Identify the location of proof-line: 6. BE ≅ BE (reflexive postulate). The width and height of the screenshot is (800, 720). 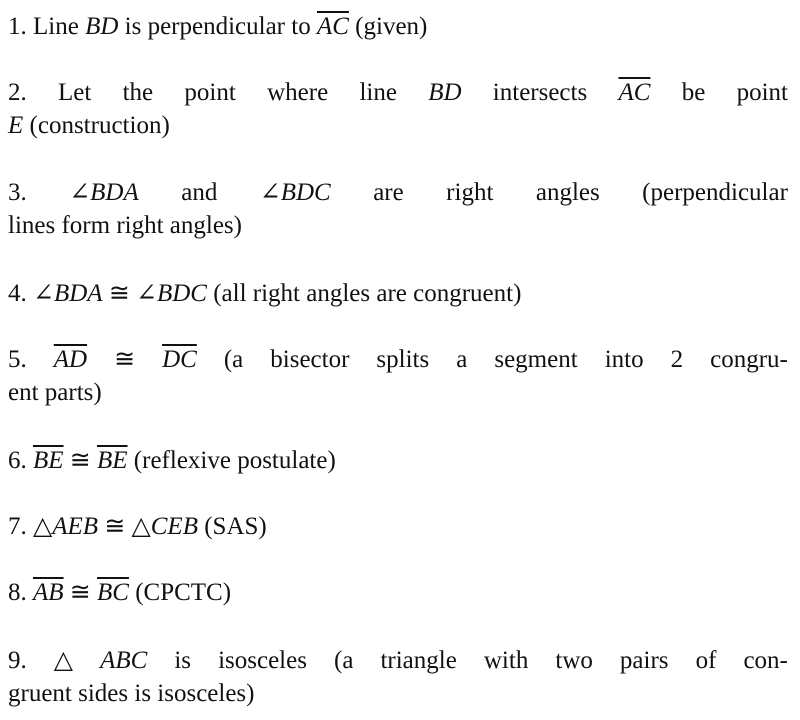
(398, 460).